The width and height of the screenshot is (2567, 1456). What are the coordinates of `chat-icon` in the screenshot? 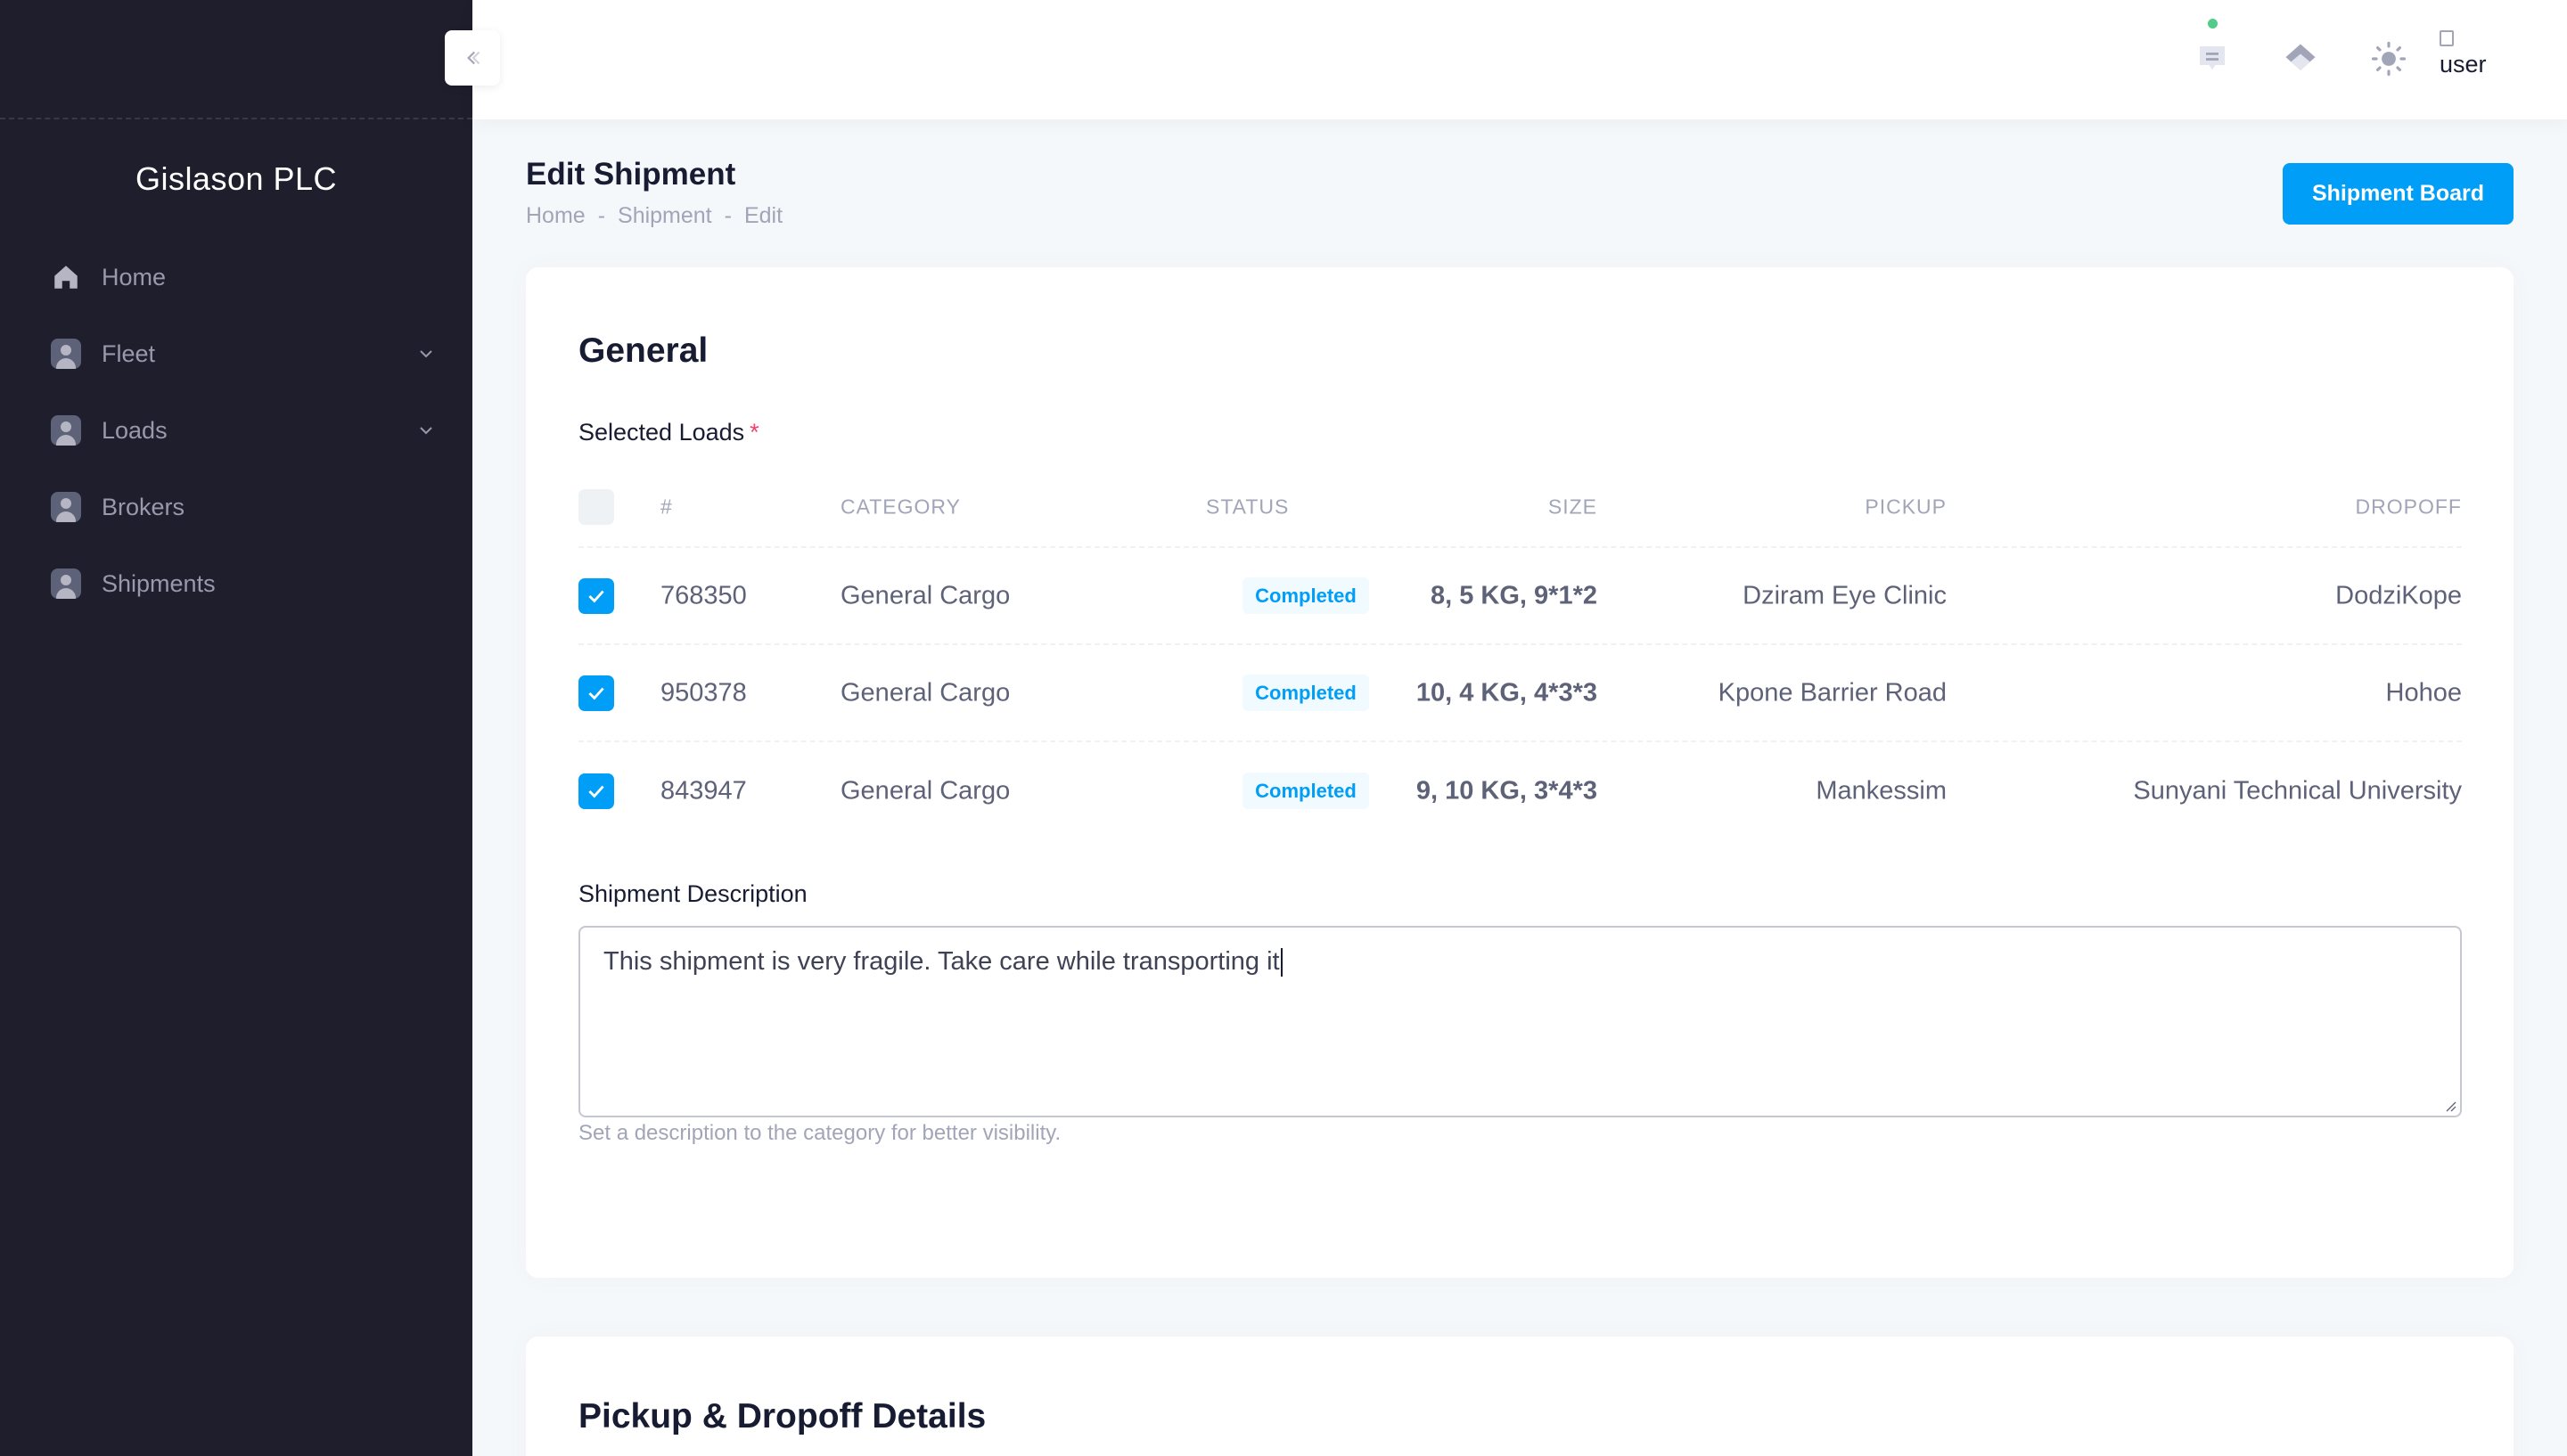 It's located at (2212, 58).